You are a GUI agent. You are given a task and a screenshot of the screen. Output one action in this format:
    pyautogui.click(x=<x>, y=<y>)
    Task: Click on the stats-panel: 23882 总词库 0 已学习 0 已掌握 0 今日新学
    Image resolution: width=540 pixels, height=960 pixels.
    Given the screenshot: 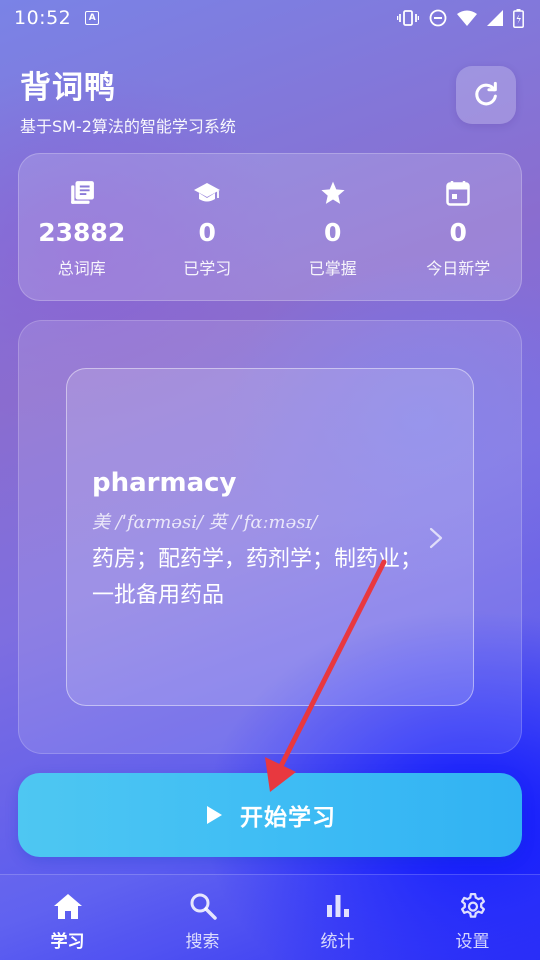 What is the action you would take?
    pyautogui.click(x=270, y=227)
    